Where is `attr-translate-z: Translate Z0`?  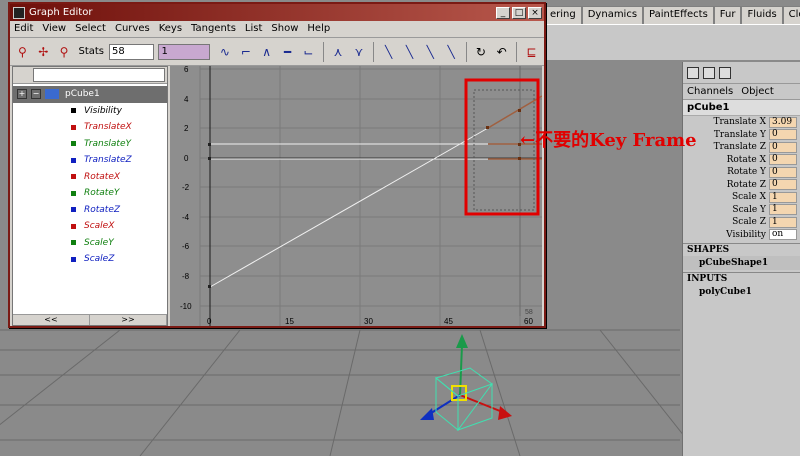
attr-translate-z: Translate Z0 is located at coordinates (741, 147).